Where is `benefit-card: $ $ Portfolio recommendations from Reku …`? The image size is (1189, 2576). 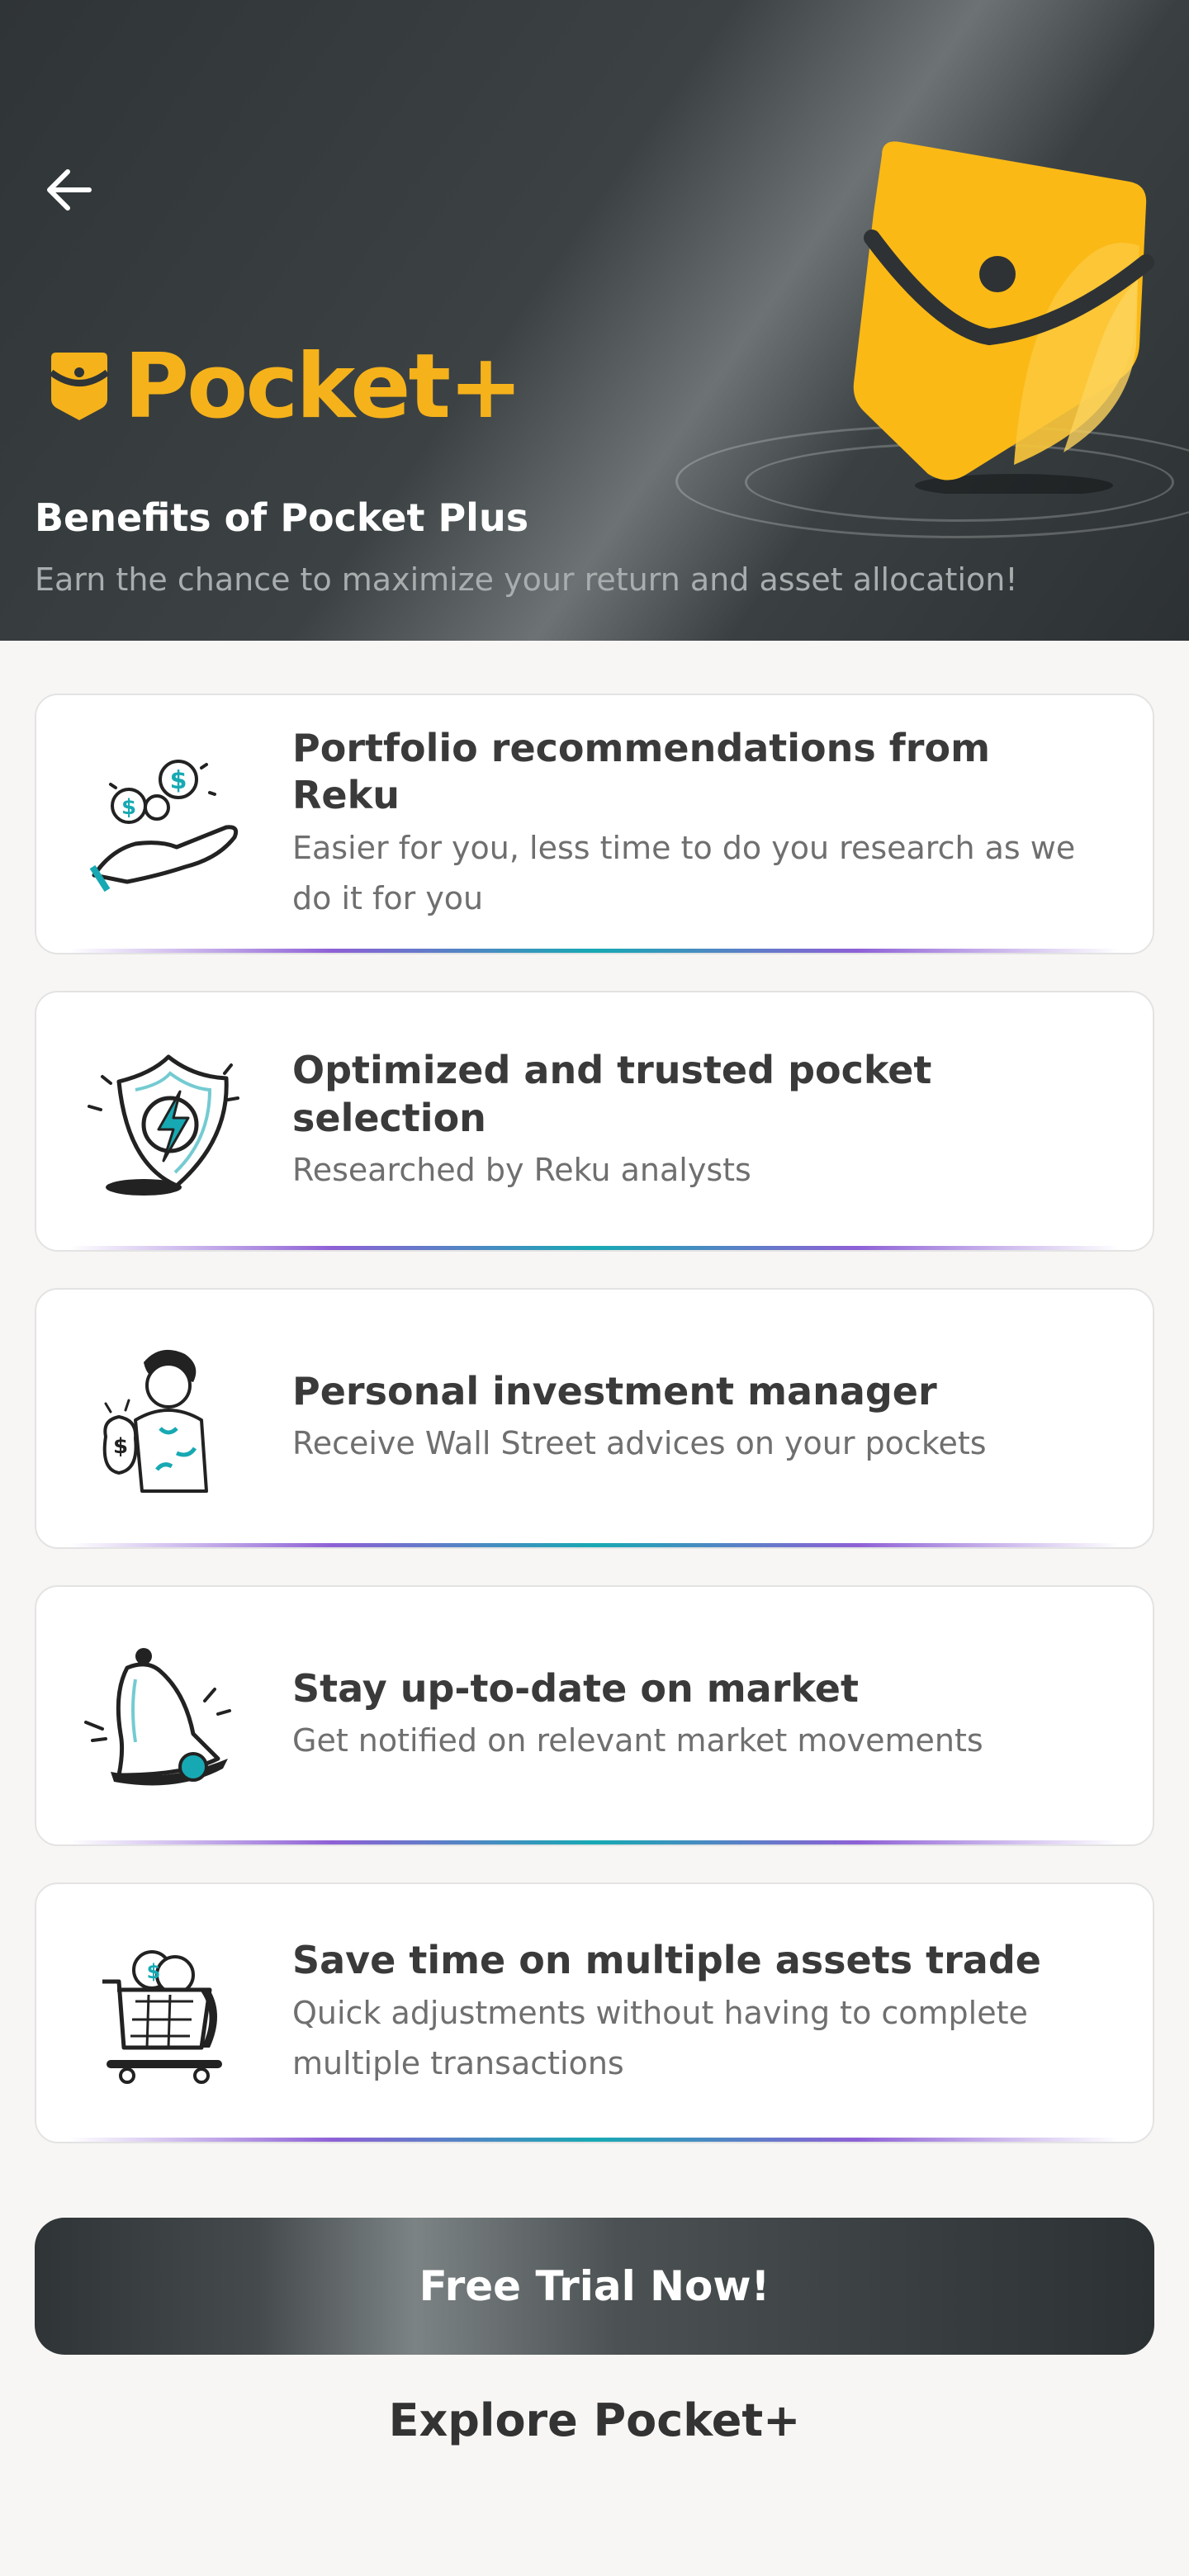 benefit-card: $ $ Portfolio recommendations from Reku … is located at coordinates (594, 824).